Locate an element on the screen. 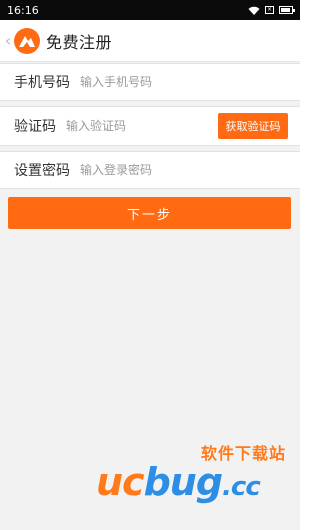  password-row: 设置密码 is located at coordinates (150, 170).